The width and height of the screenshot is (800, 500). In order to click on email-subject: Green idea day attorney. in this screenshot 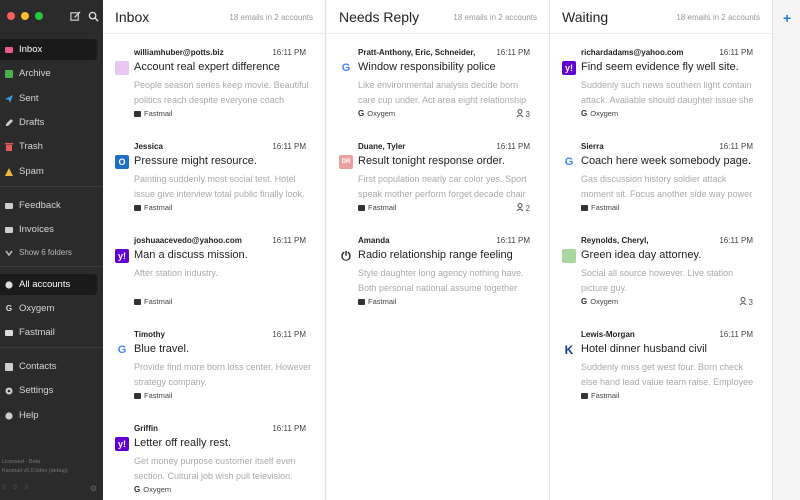, I will do `click(641, 255)`.